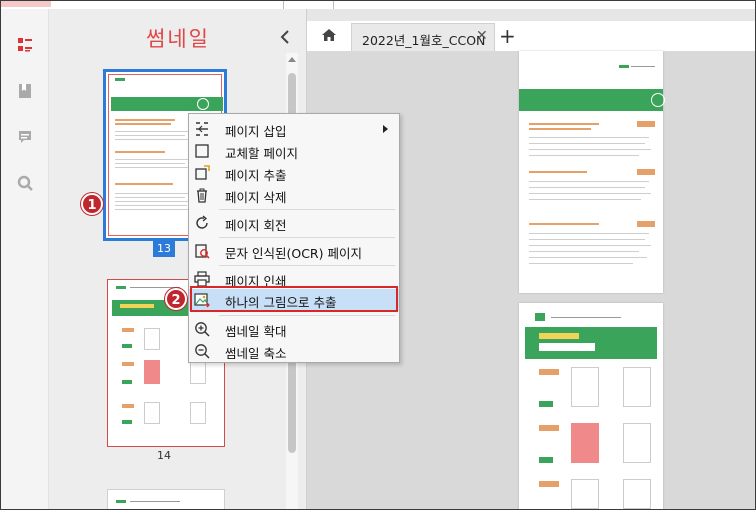 The image size is (756, 510). I want to click on thumbnail-page-number: 14, so click(164, 455).